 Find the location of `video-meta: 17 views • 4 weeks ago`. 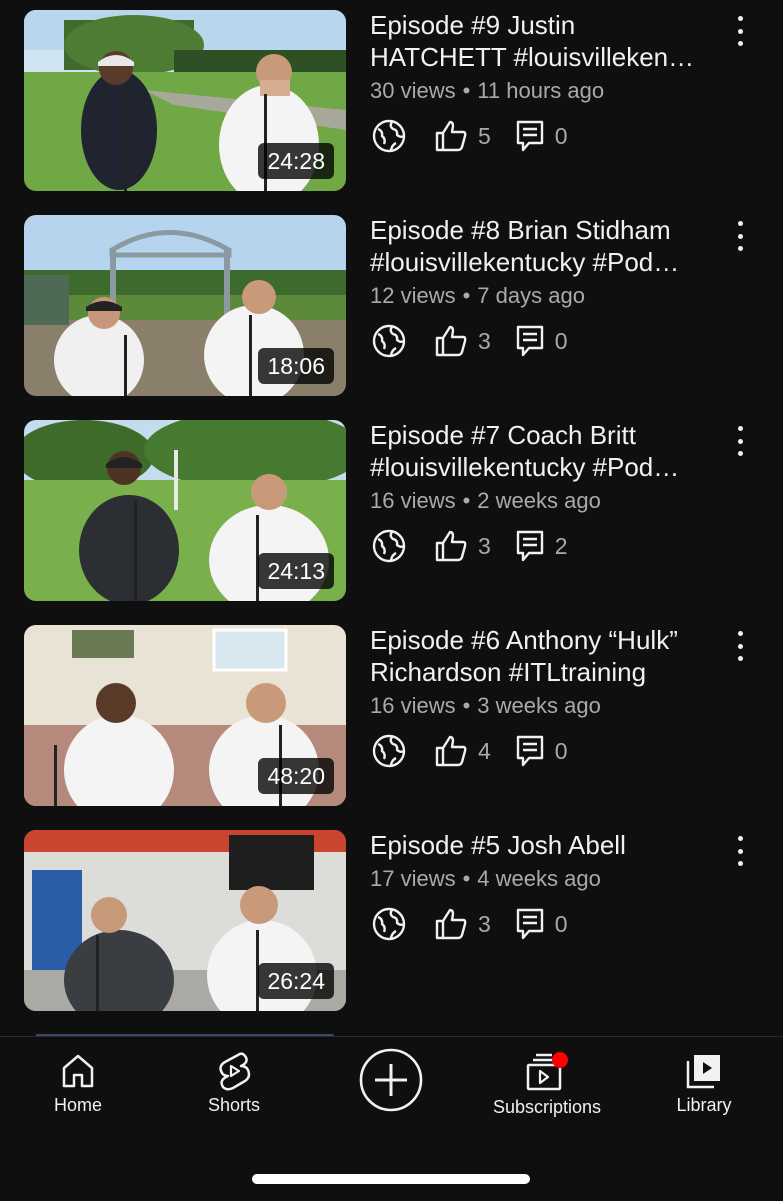

video-meta: 17 views • 4 weeks ago is located at coordinates (547, 879).